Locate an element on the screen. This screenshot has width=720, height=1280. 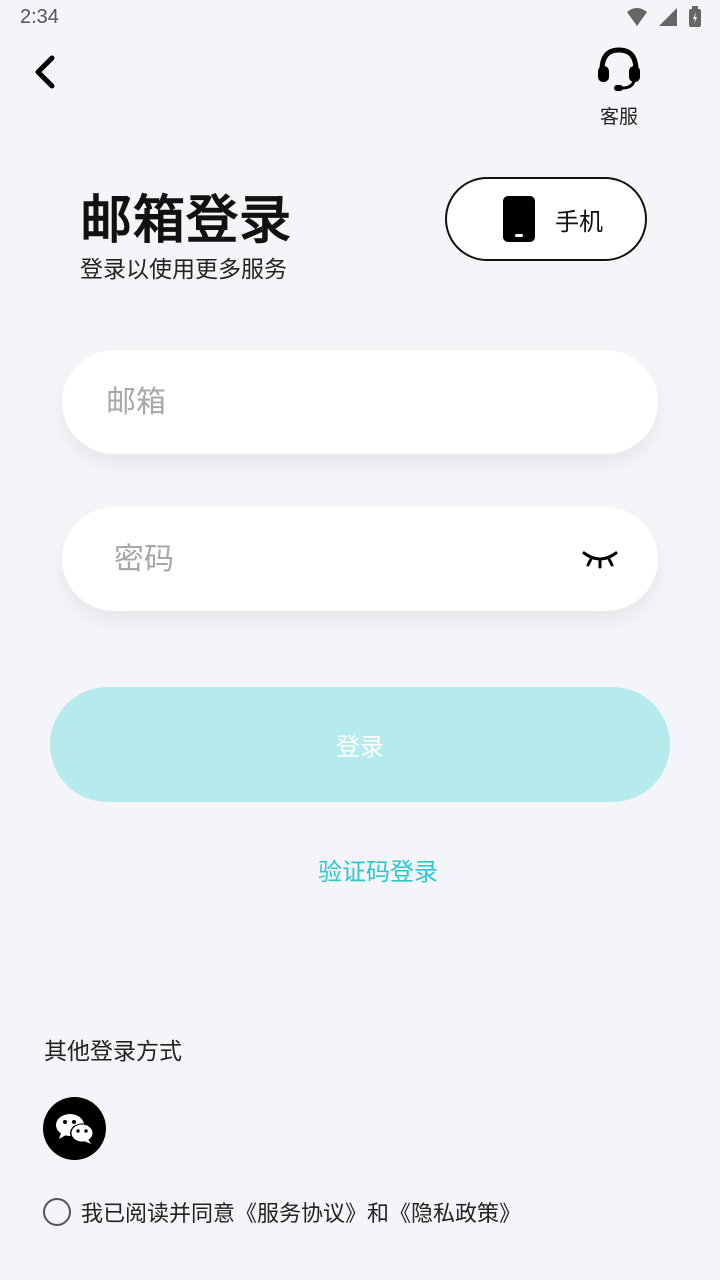
customer-service-label: 客服 is located at coordinates (618, 117).